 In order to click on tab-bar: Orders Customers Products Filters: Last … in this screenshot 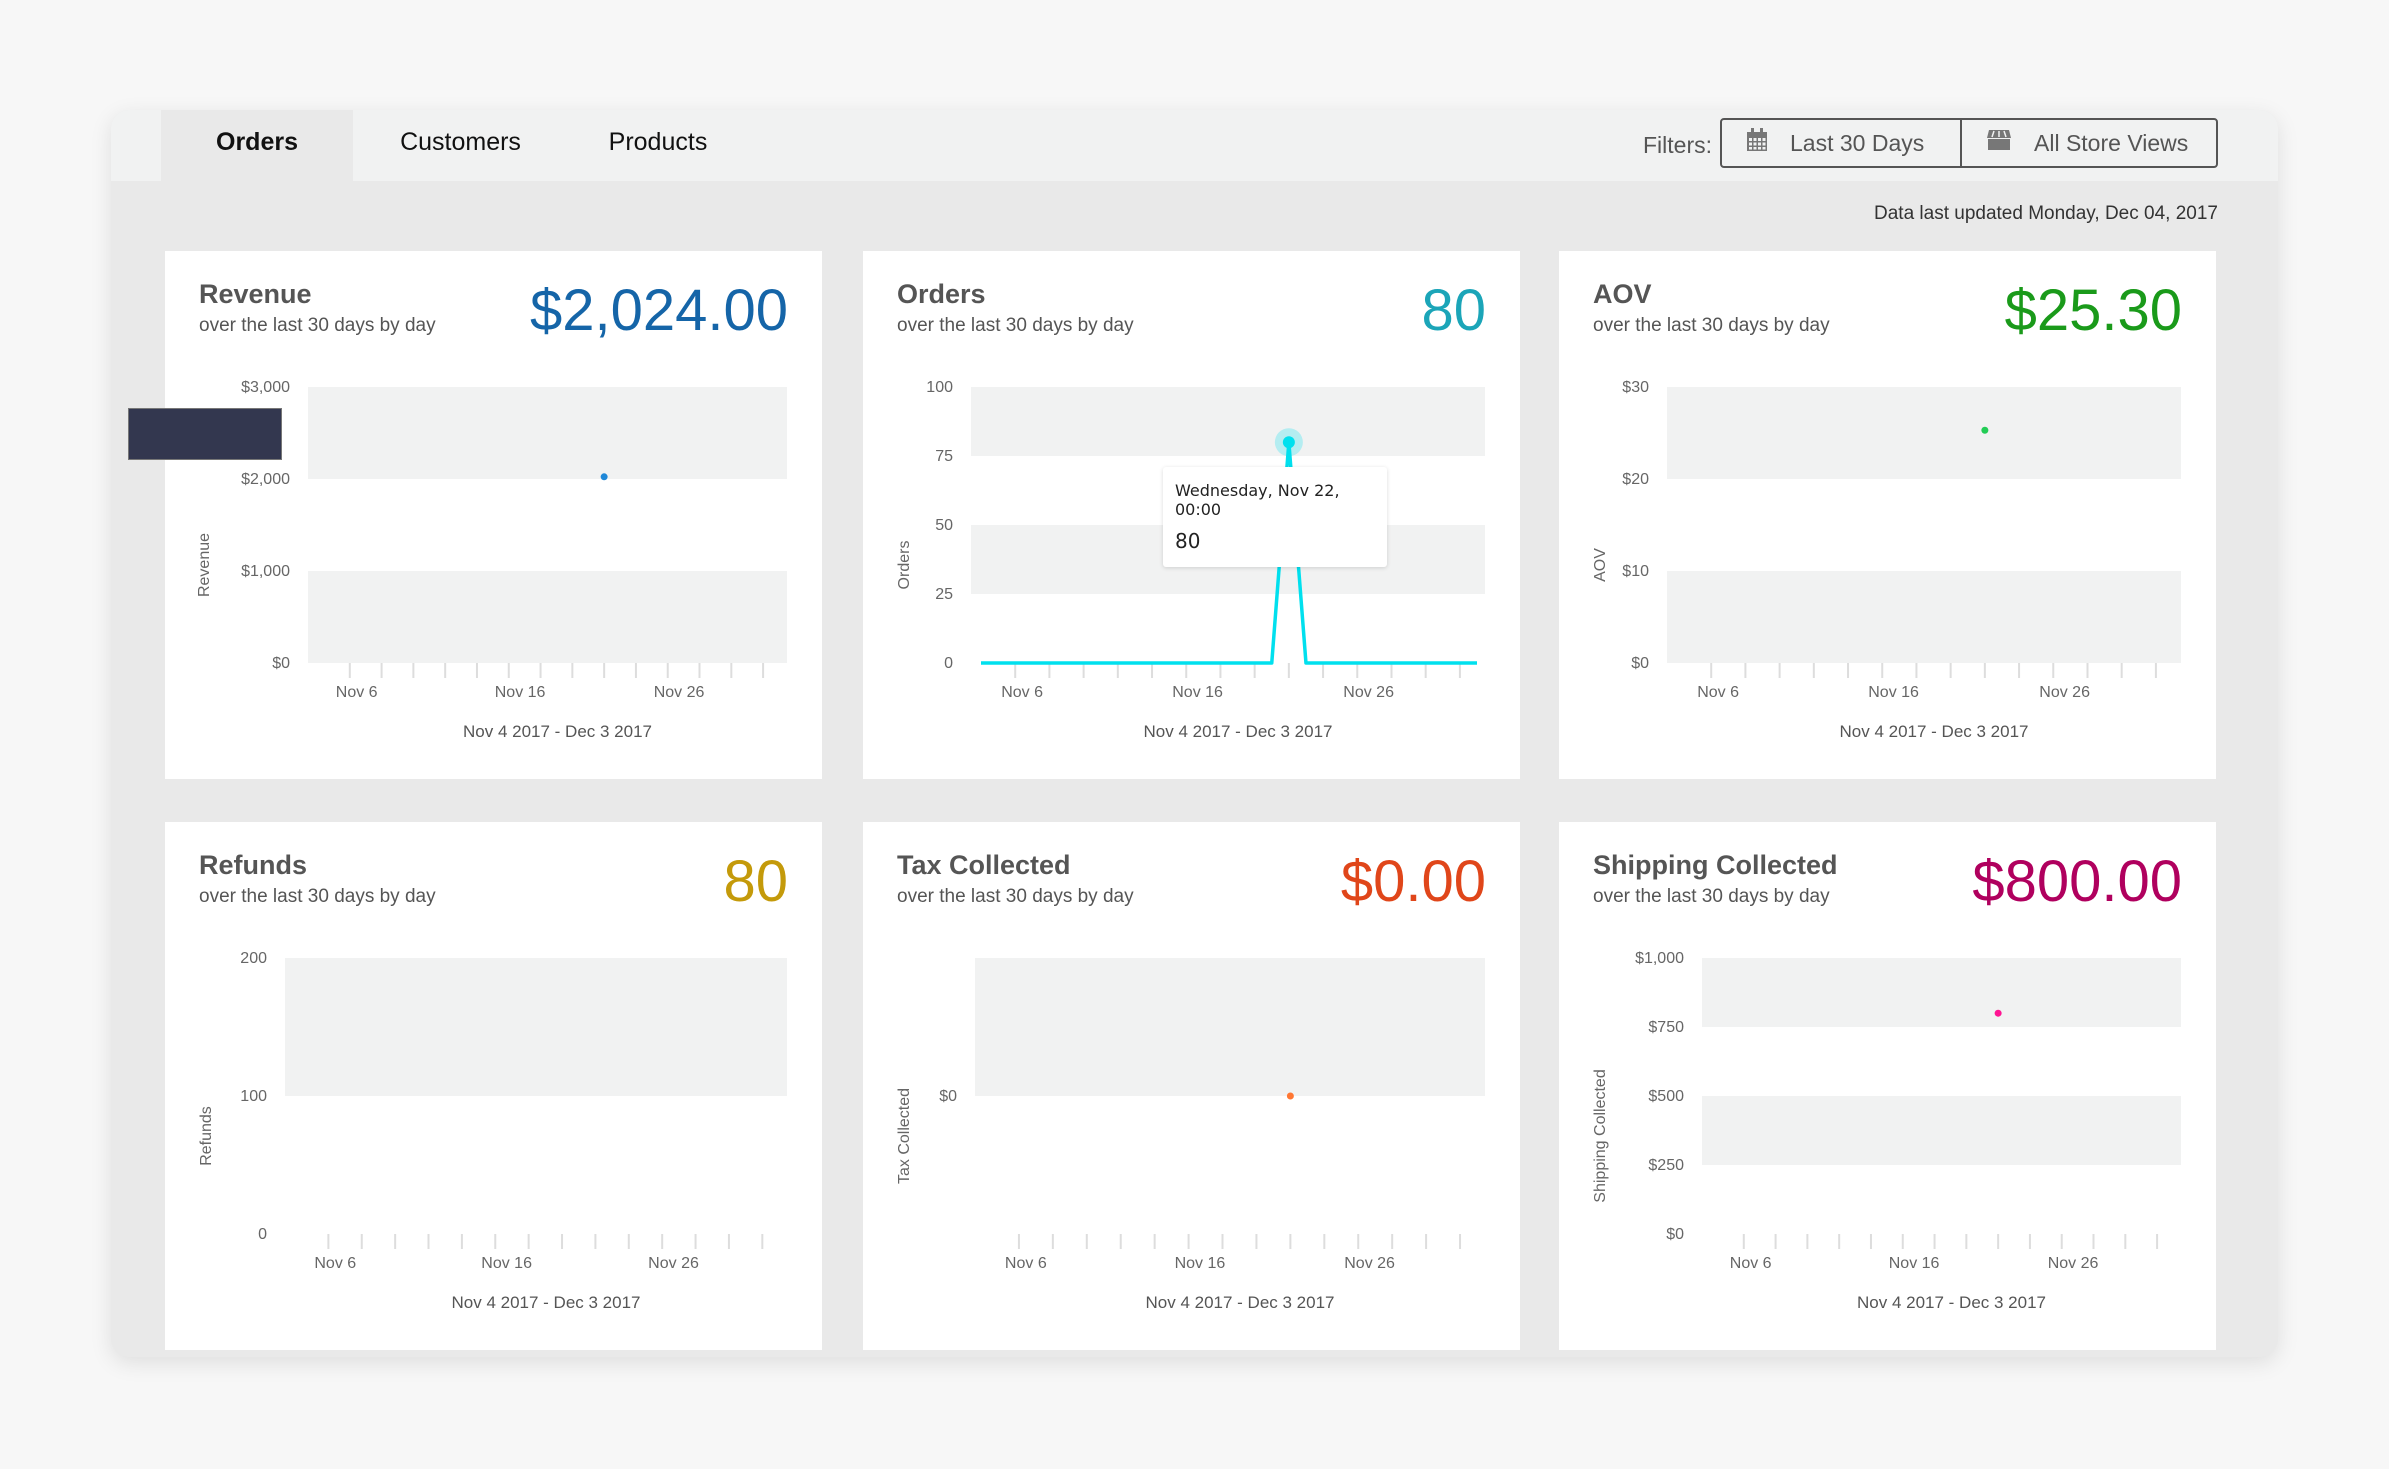, I will do `click(1194, 145)`.